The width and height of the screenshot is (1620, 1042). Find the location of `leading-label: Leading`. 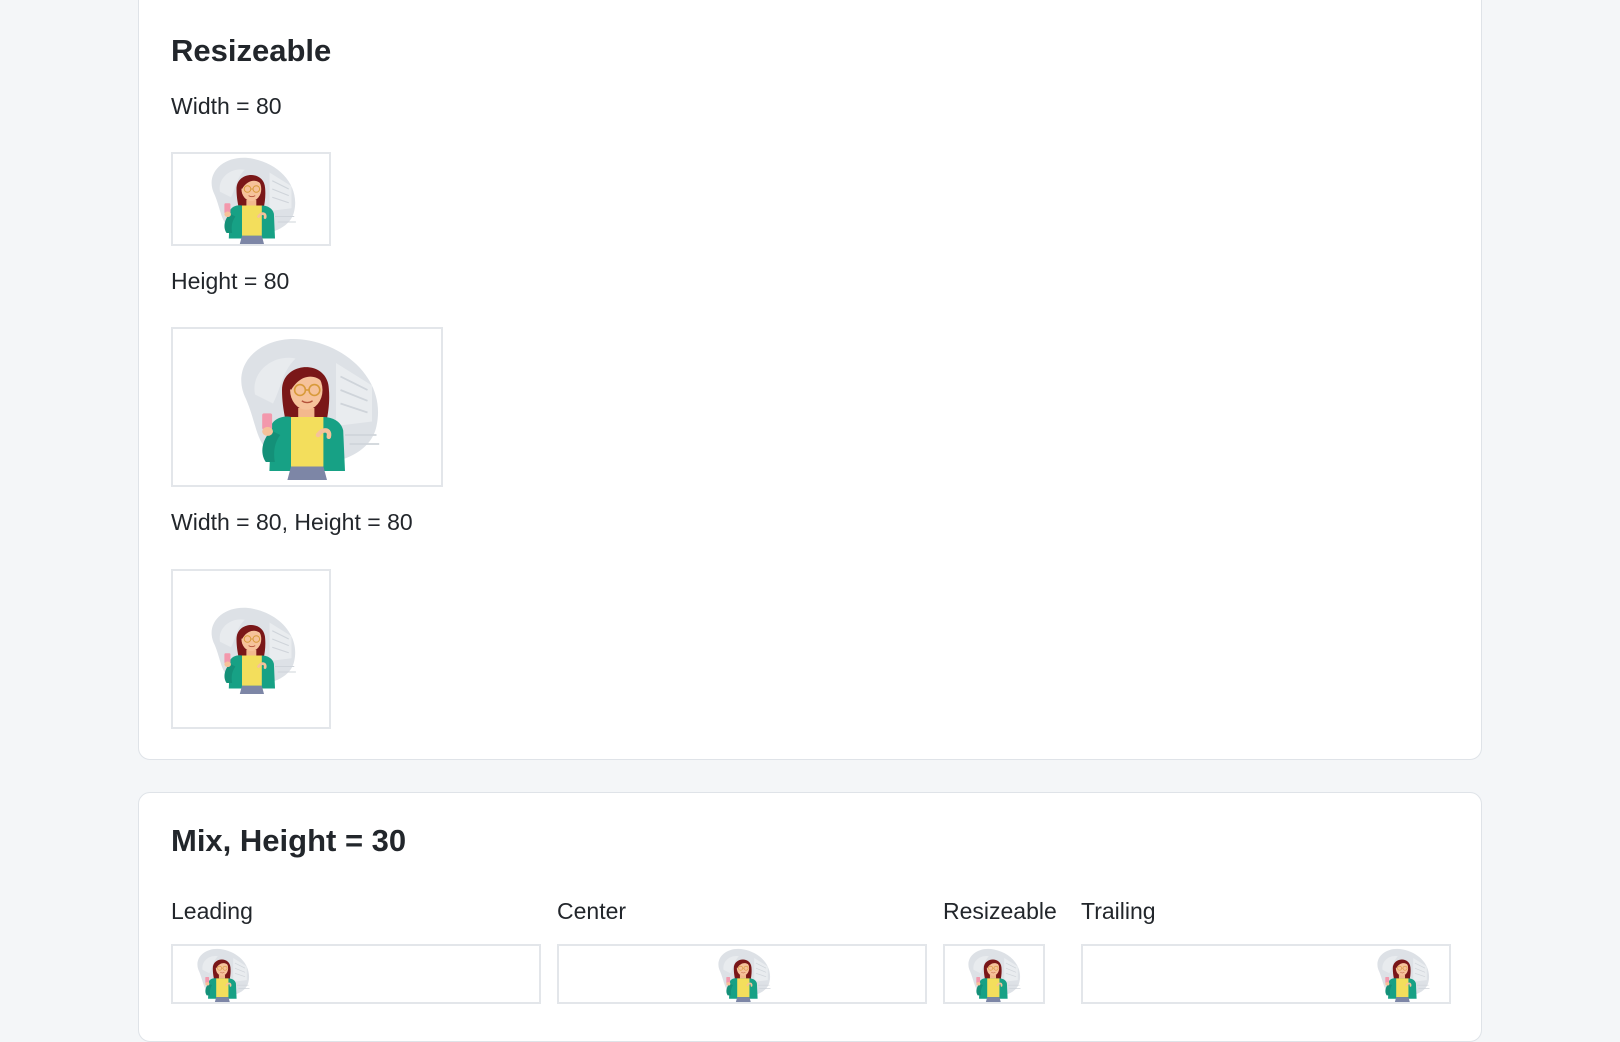

leading-label: Leading is located at coordinates (212, 911).